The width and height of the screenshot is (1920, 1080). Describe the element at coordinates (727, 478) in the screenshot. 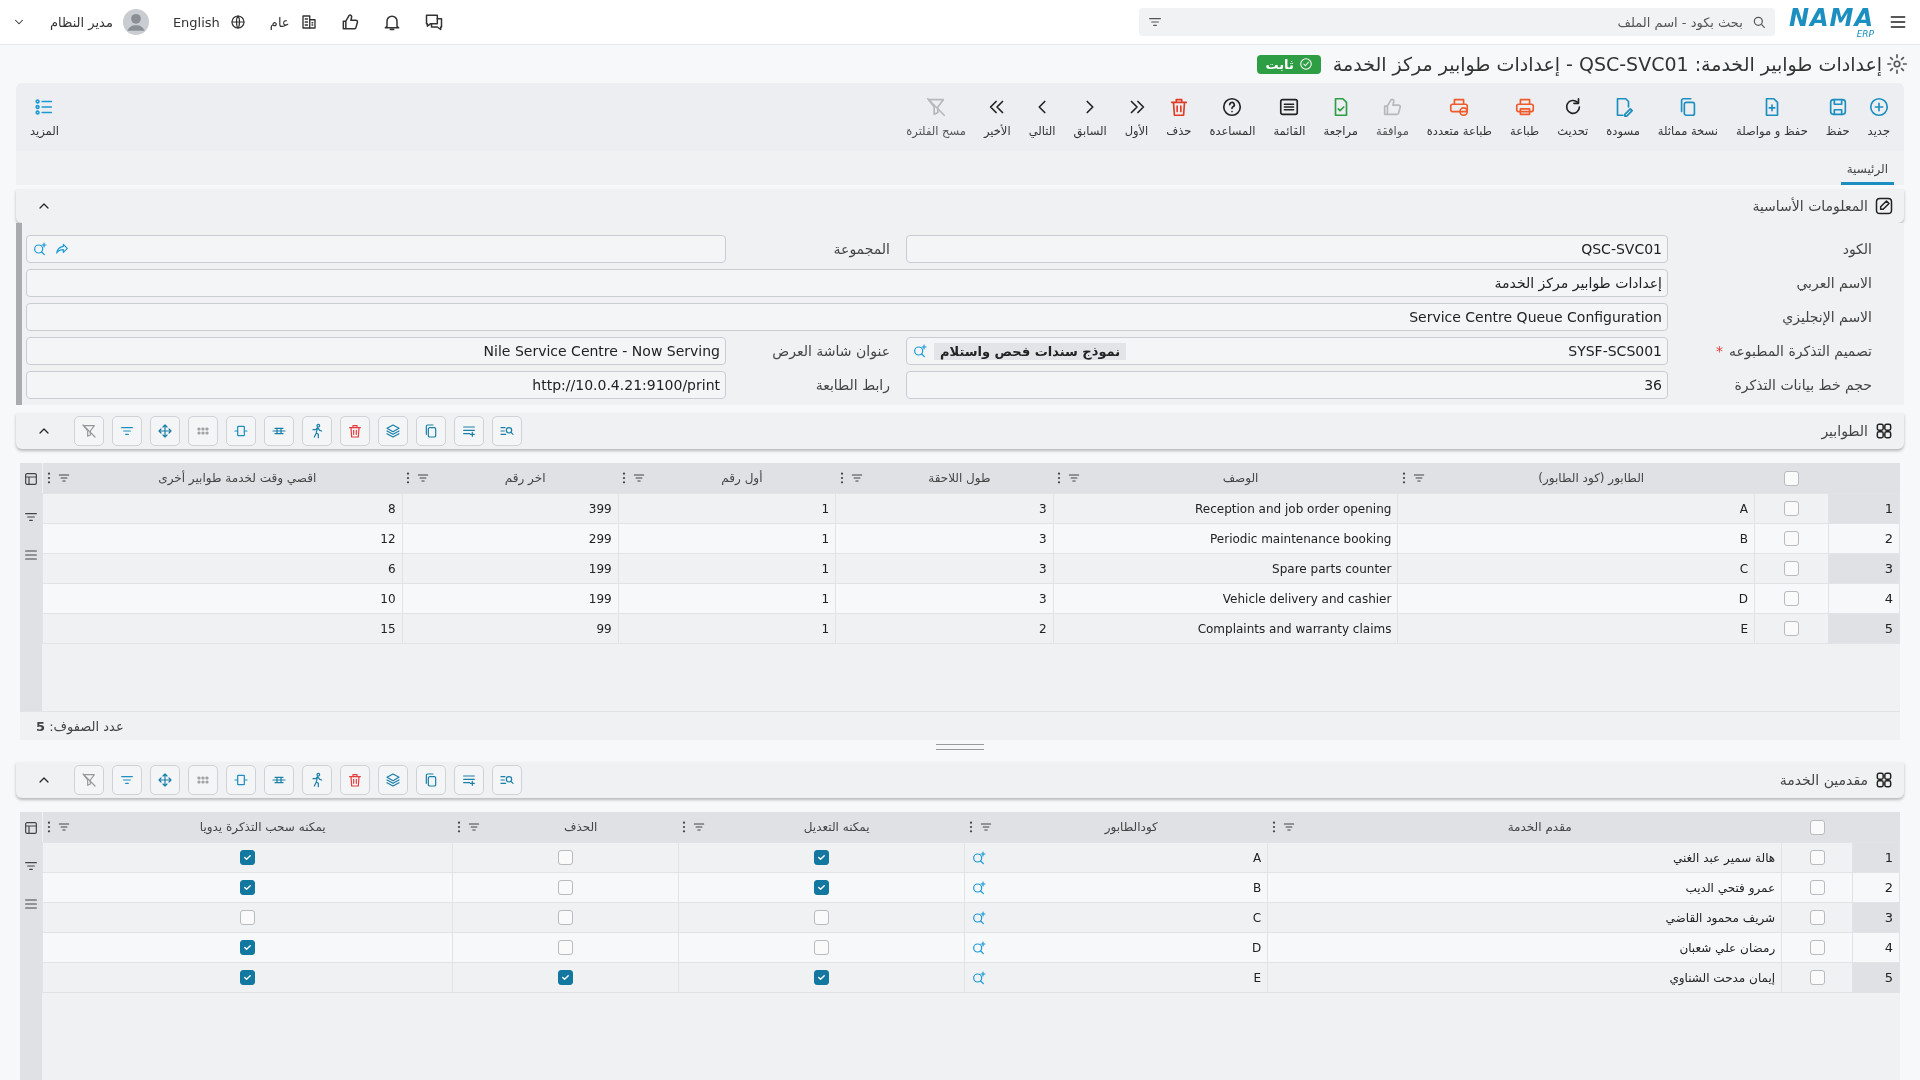

I see `column-header: أول رقم` at that location.